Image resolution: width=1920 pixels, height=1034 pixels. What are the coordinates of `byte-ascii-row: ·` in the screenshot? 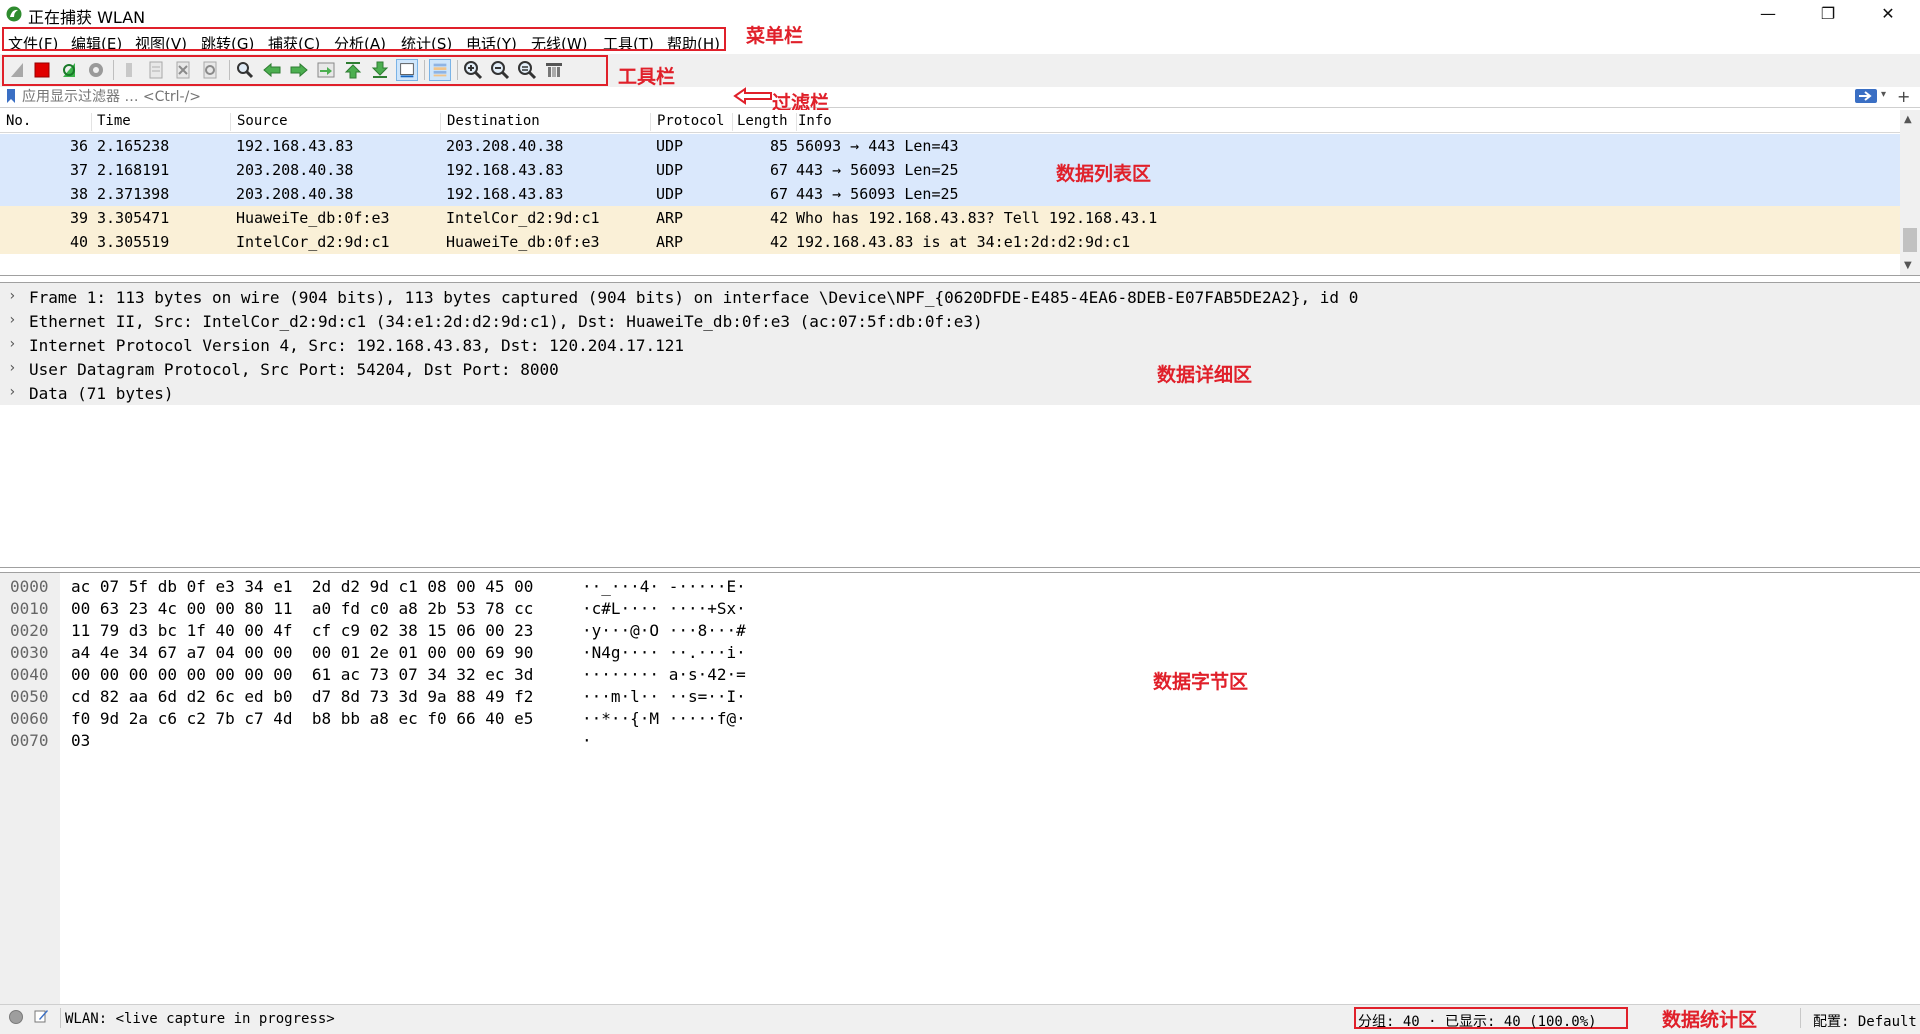 It's located at (587, 742).